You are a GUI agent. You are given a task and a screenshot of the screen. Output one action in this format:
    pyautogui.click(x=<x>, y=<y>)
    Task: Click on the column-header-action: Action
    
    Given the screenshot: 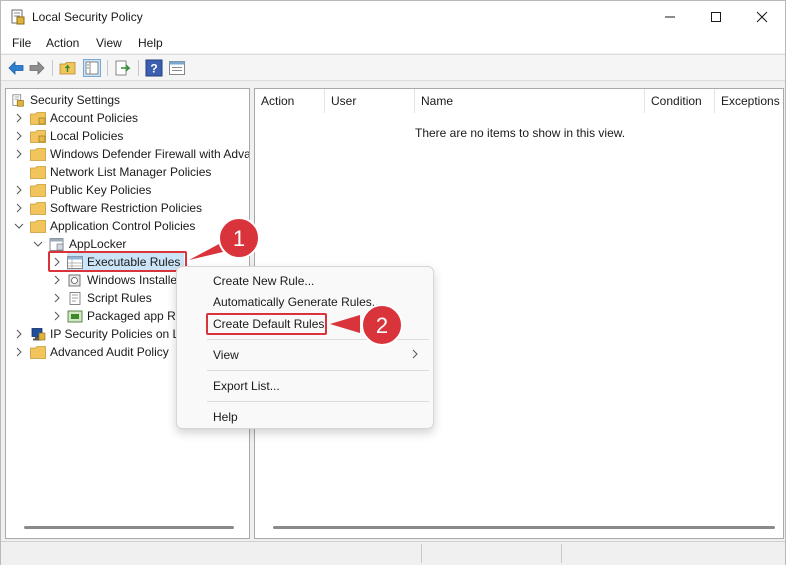 What is the action you would take?
    pyautogui.click(x=290, y=101)
    